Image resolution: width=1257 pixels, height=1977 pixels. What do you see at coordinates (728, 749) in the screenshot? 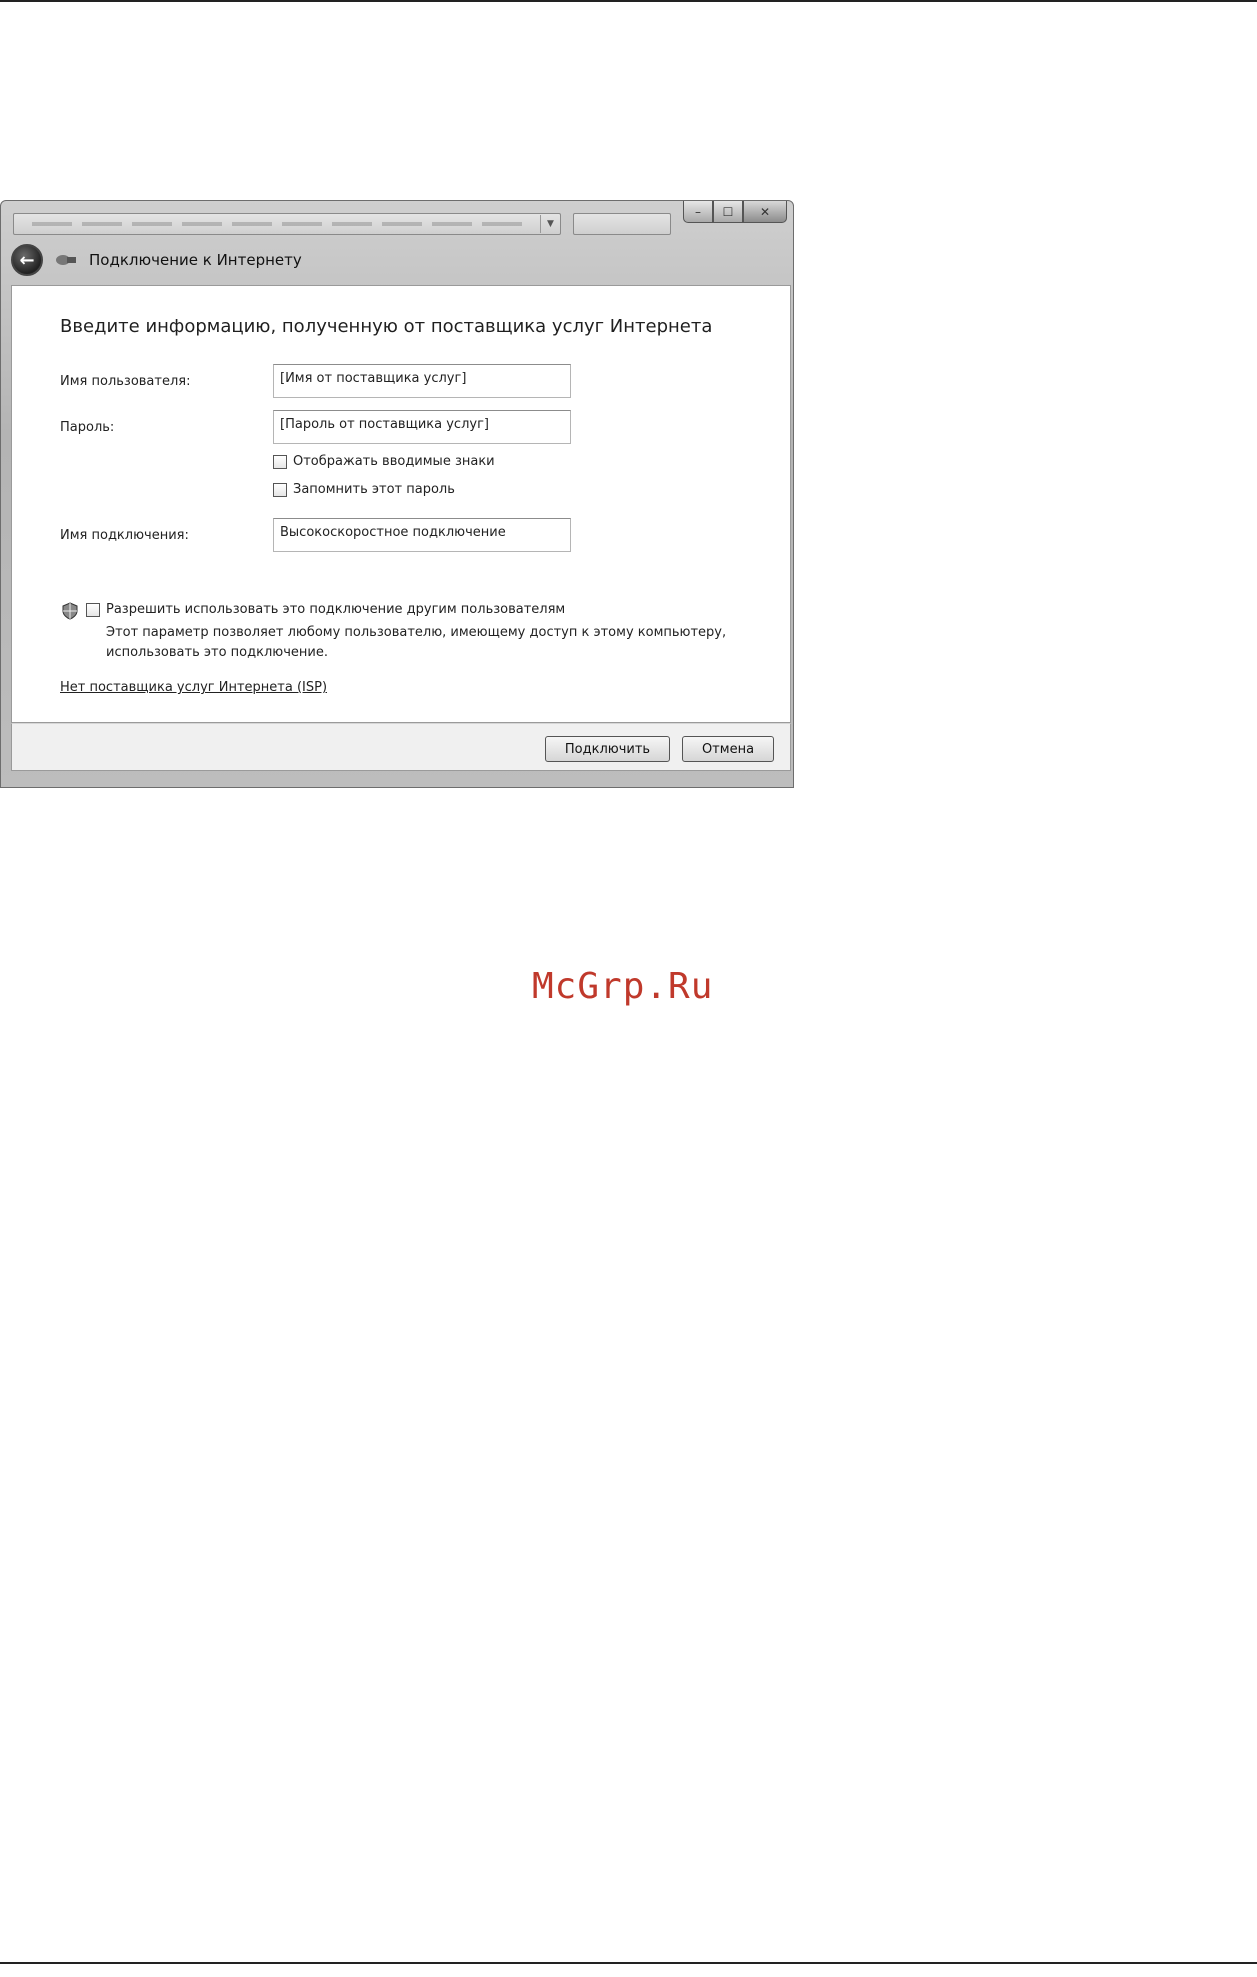
I see `cancel-button: Отмена` at bounding box center [728, 749].